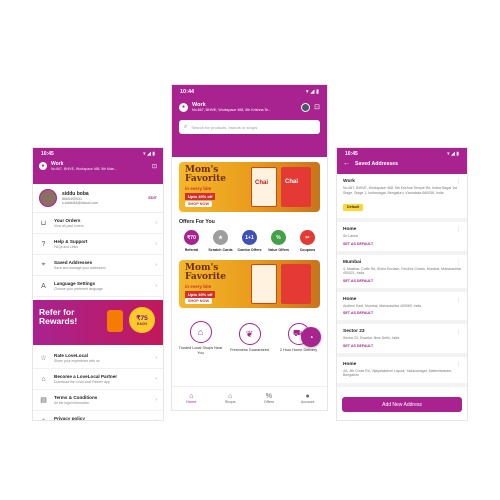  I want to click on offer-badge: %, so click(278, 237).